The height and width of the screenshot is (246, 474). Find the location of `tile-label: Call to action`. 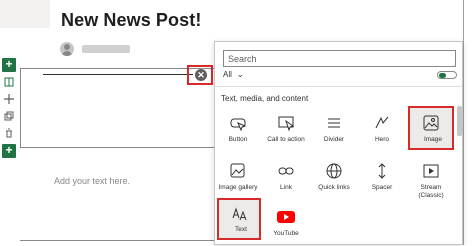

tile-label: Call to action is located at coordinates (286, 139).